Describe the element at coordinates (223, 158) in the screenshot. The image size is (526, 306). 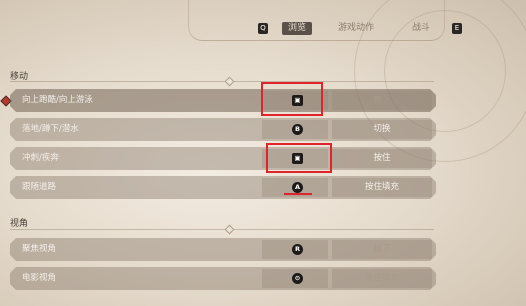
I see `binding-row-sprint: 冲刺/疾奔 ▣ 按住` at that location.